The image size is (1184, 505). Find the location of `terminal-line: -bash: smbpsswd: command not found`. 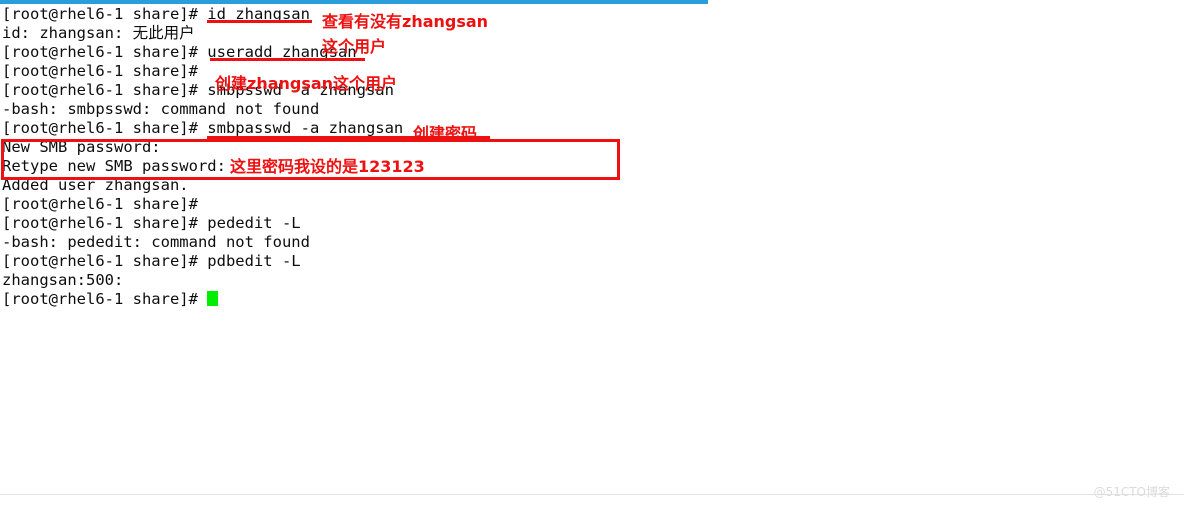

terminal-line: -bash: smbpsswd: command not found is located at coordinates (161, 109).